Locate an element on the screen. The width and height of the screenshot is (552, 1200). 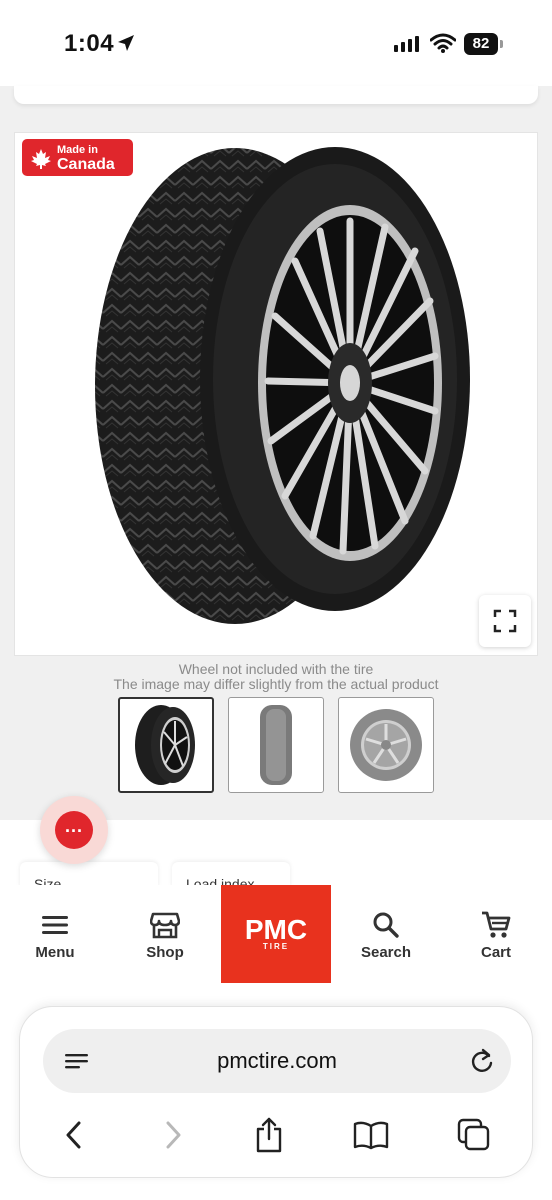
nav-shop-label: Shop is located at coordinates (165, 952).